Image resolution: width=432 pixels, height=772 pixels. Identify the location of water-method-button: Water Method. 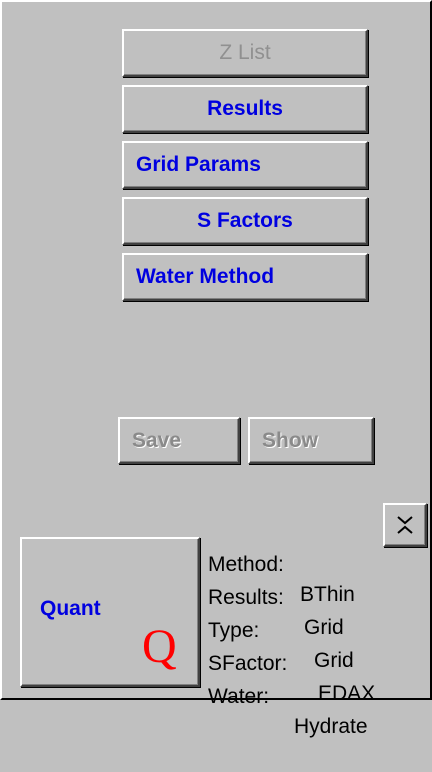
(245, 277).